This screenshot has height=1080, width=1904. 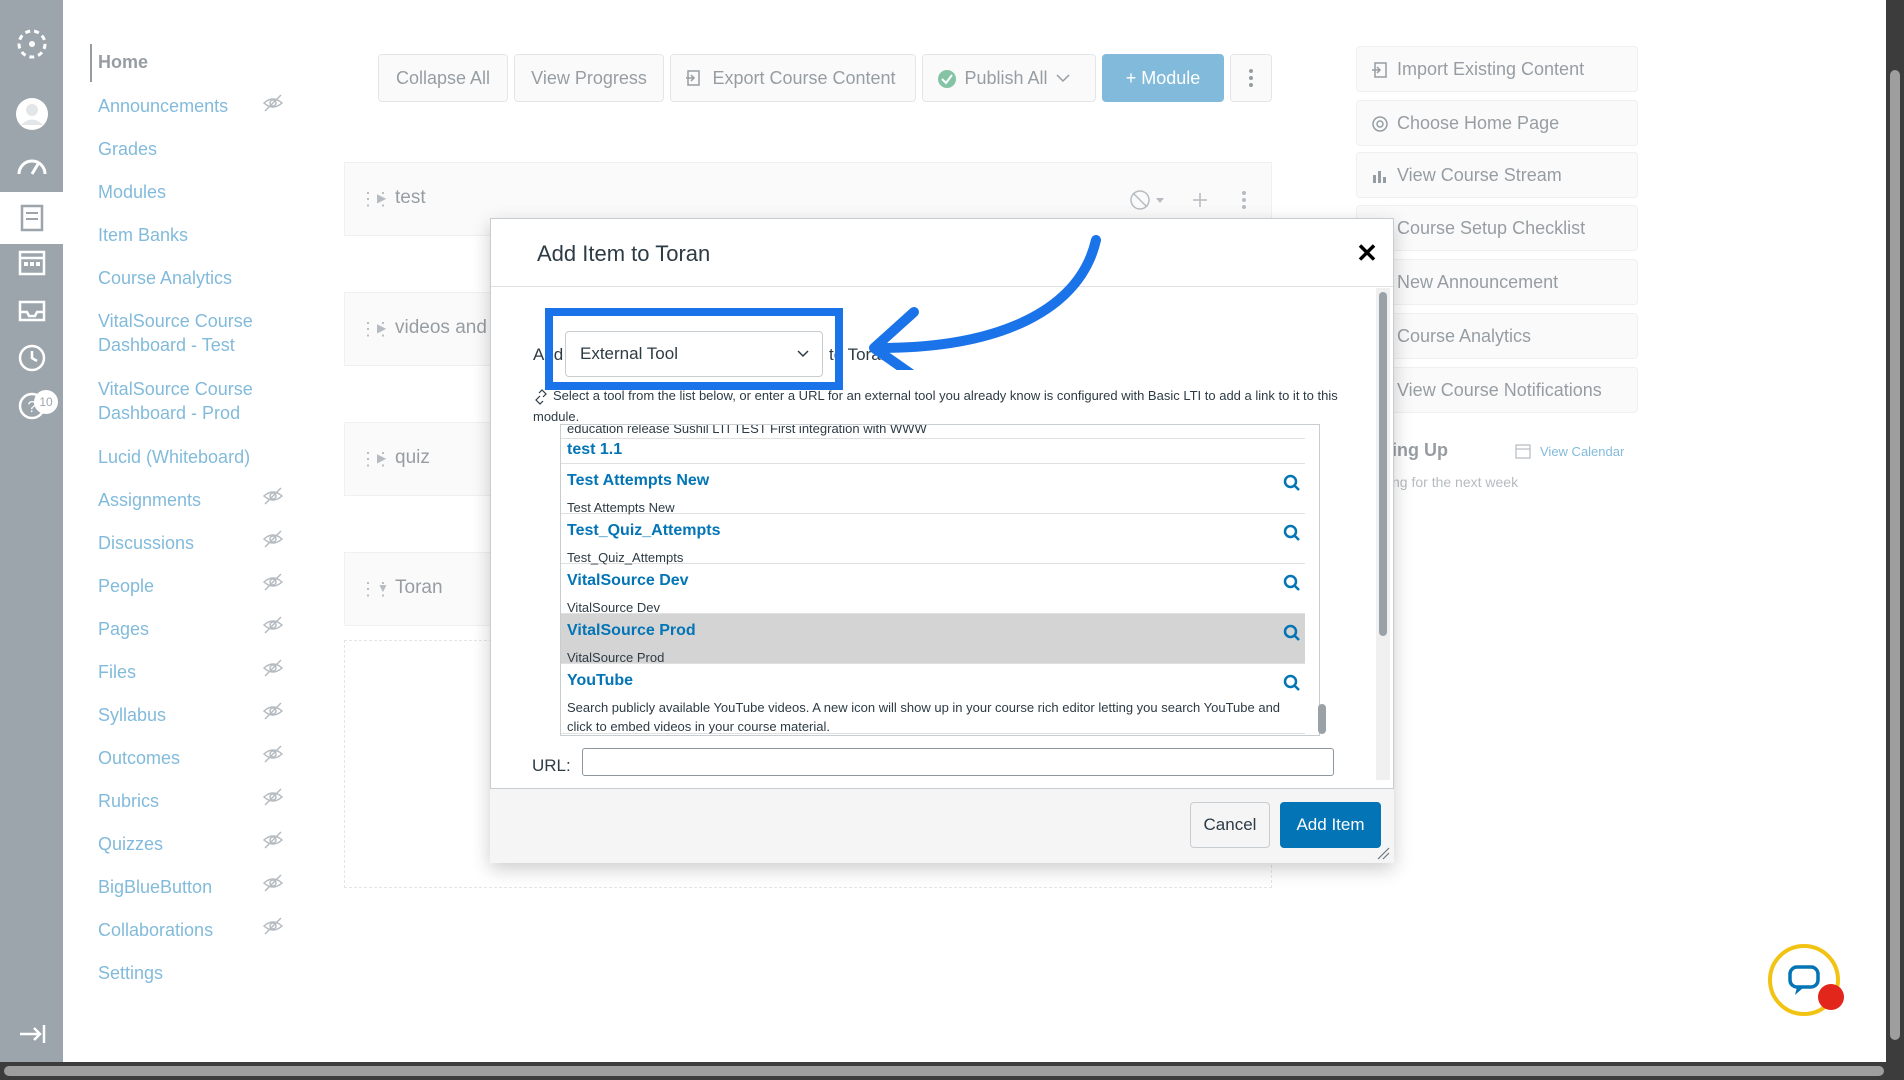 I want to click on dialog-title: Add Item to Toran, so click(x=624, y=253).